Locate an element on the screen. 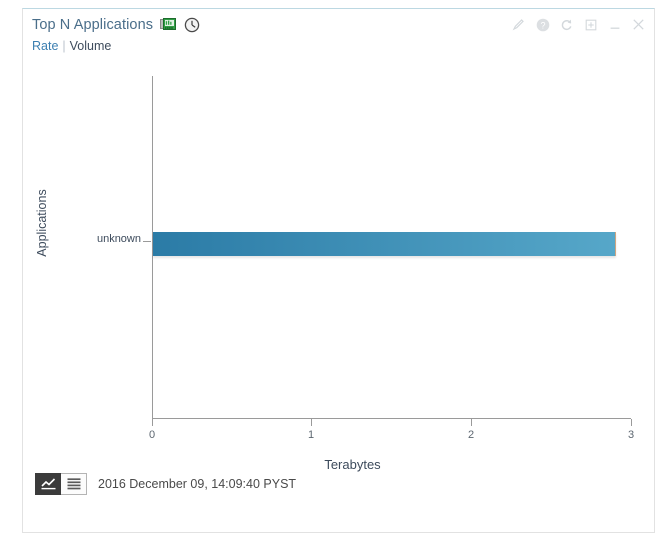 This screenshot has height=544, width=671. panel-footer: 2016 December 09, 14:09:40 PYST is located at coordinates (165, 484).